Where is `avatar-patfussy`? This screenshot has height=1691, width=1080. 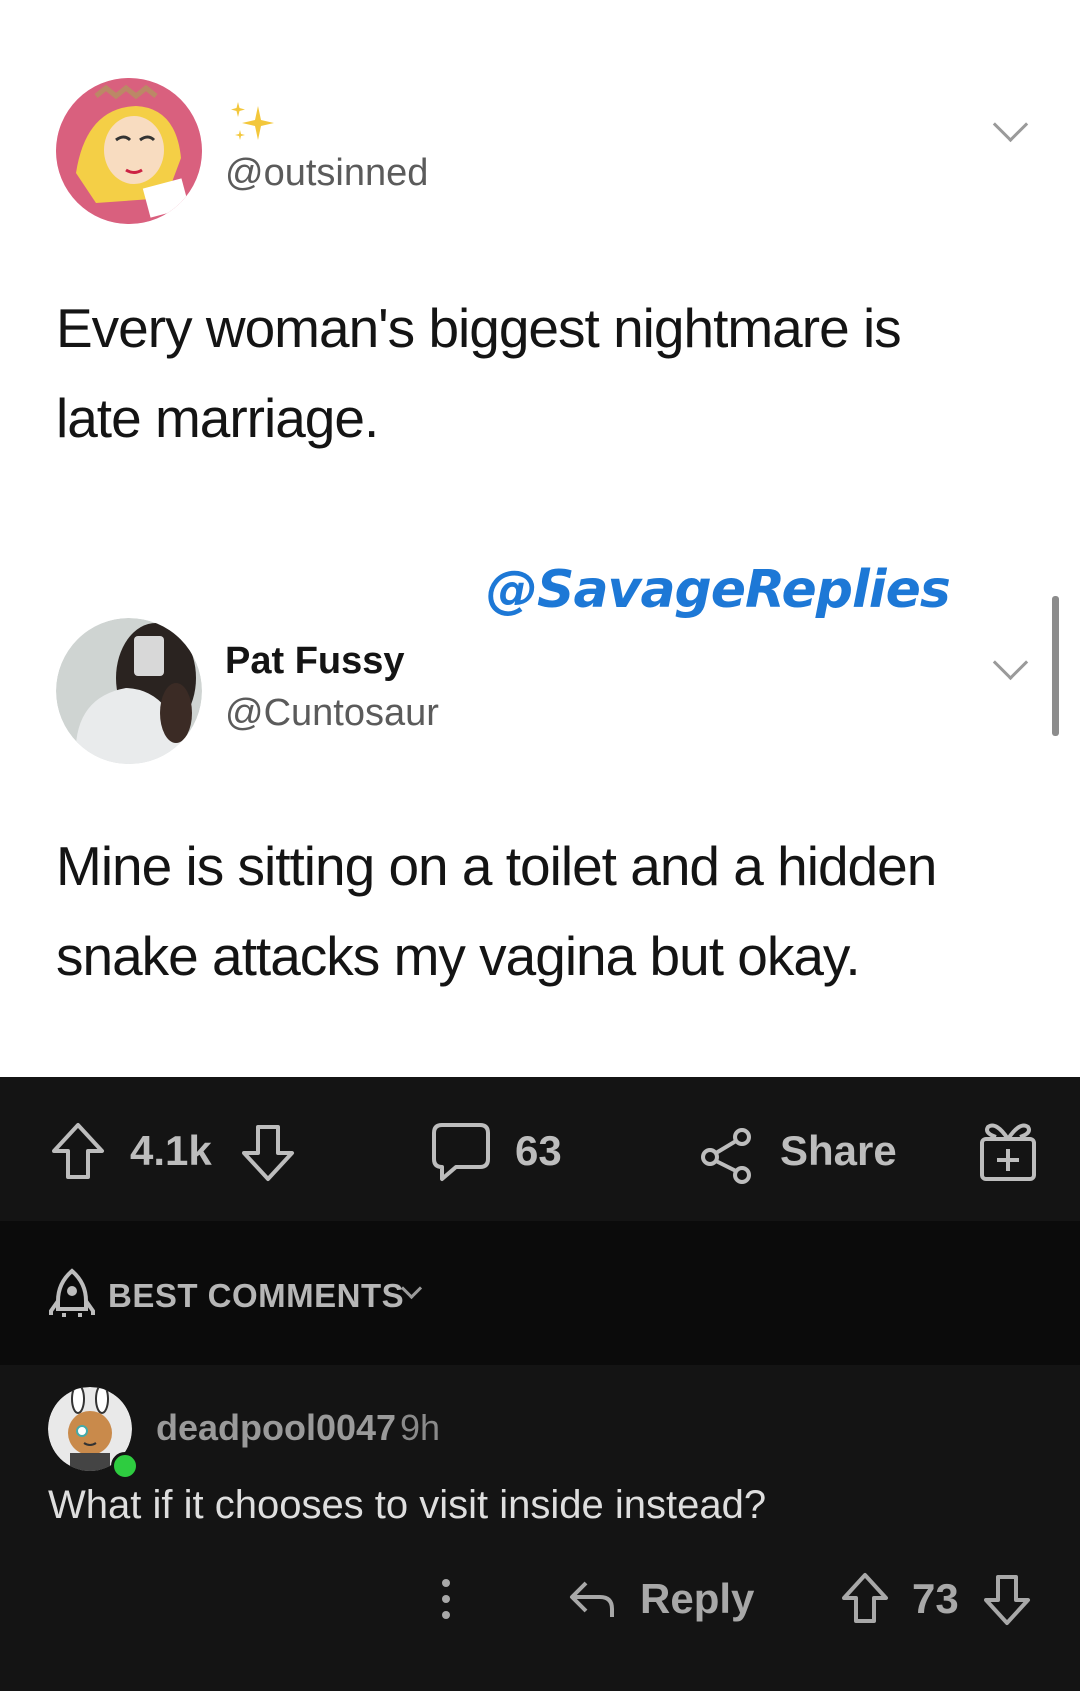
avatar-patfussy is located at coordinates (129, 691).